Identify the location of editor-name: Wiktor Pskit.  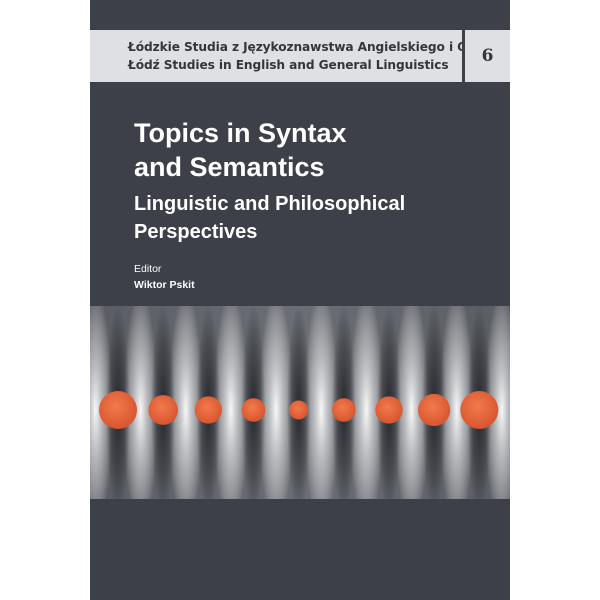
(164, 285).